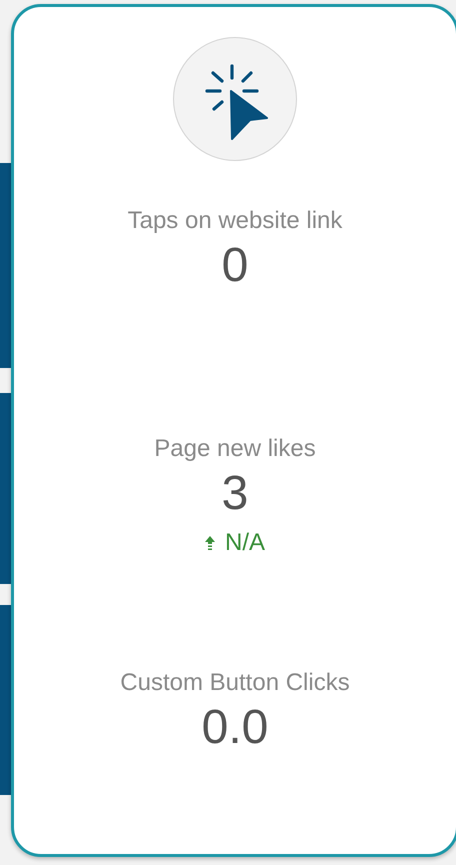 The width and height of the screenshot is (456, 865). Describe the element at coordinates (235, 266) in the screenshot. I see `stat-value: 0` at that location.